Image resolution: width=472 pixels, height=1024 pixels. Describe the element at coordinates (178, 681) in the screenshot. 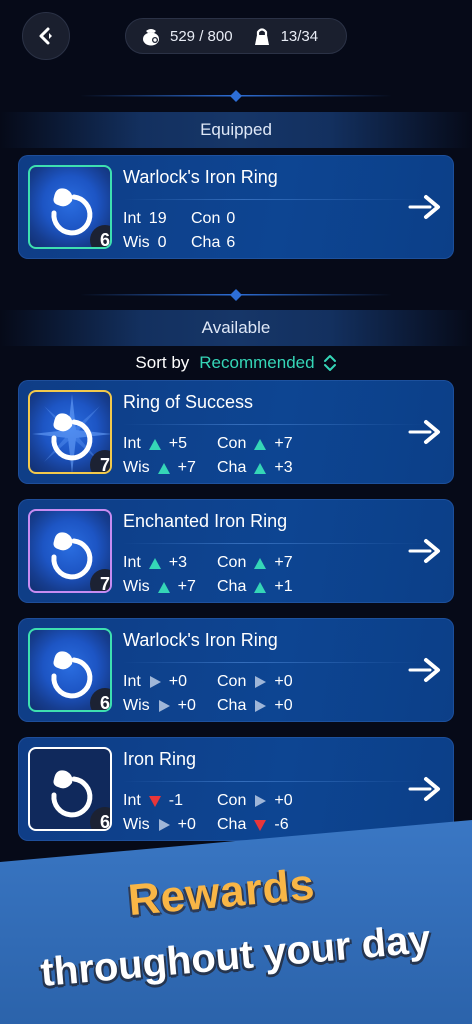

I see `stat-value-int: +0` at that location.